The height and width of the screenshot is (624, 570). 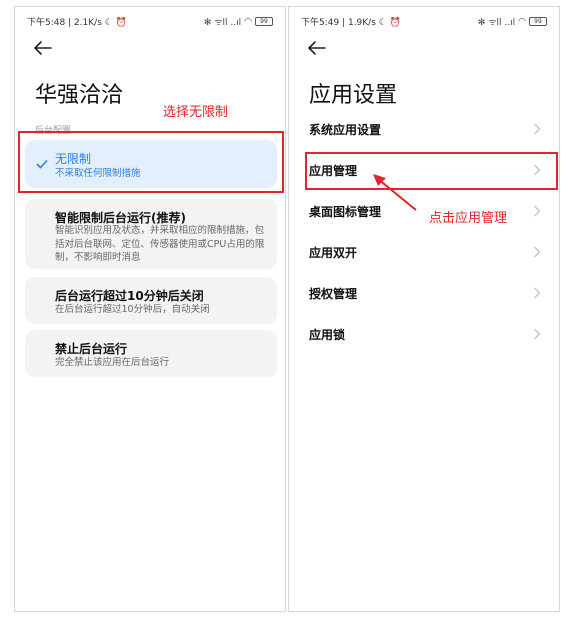 I want to click on status-bar: 下午5:49 | 1.9K/s ☾ ⏰ ✻ ᯤll ..ıl ◠ 99, so click(x=424, y=22).